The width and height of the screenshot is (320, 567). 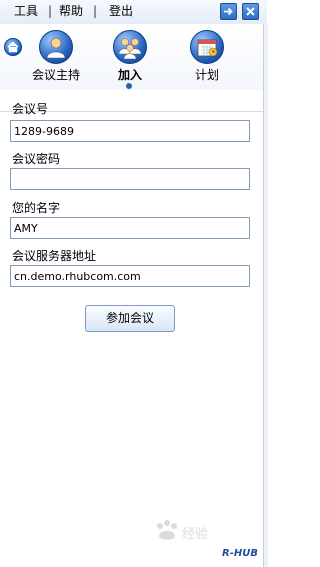 I want to click on svg-text: 经验, so click(x=195, y=534).